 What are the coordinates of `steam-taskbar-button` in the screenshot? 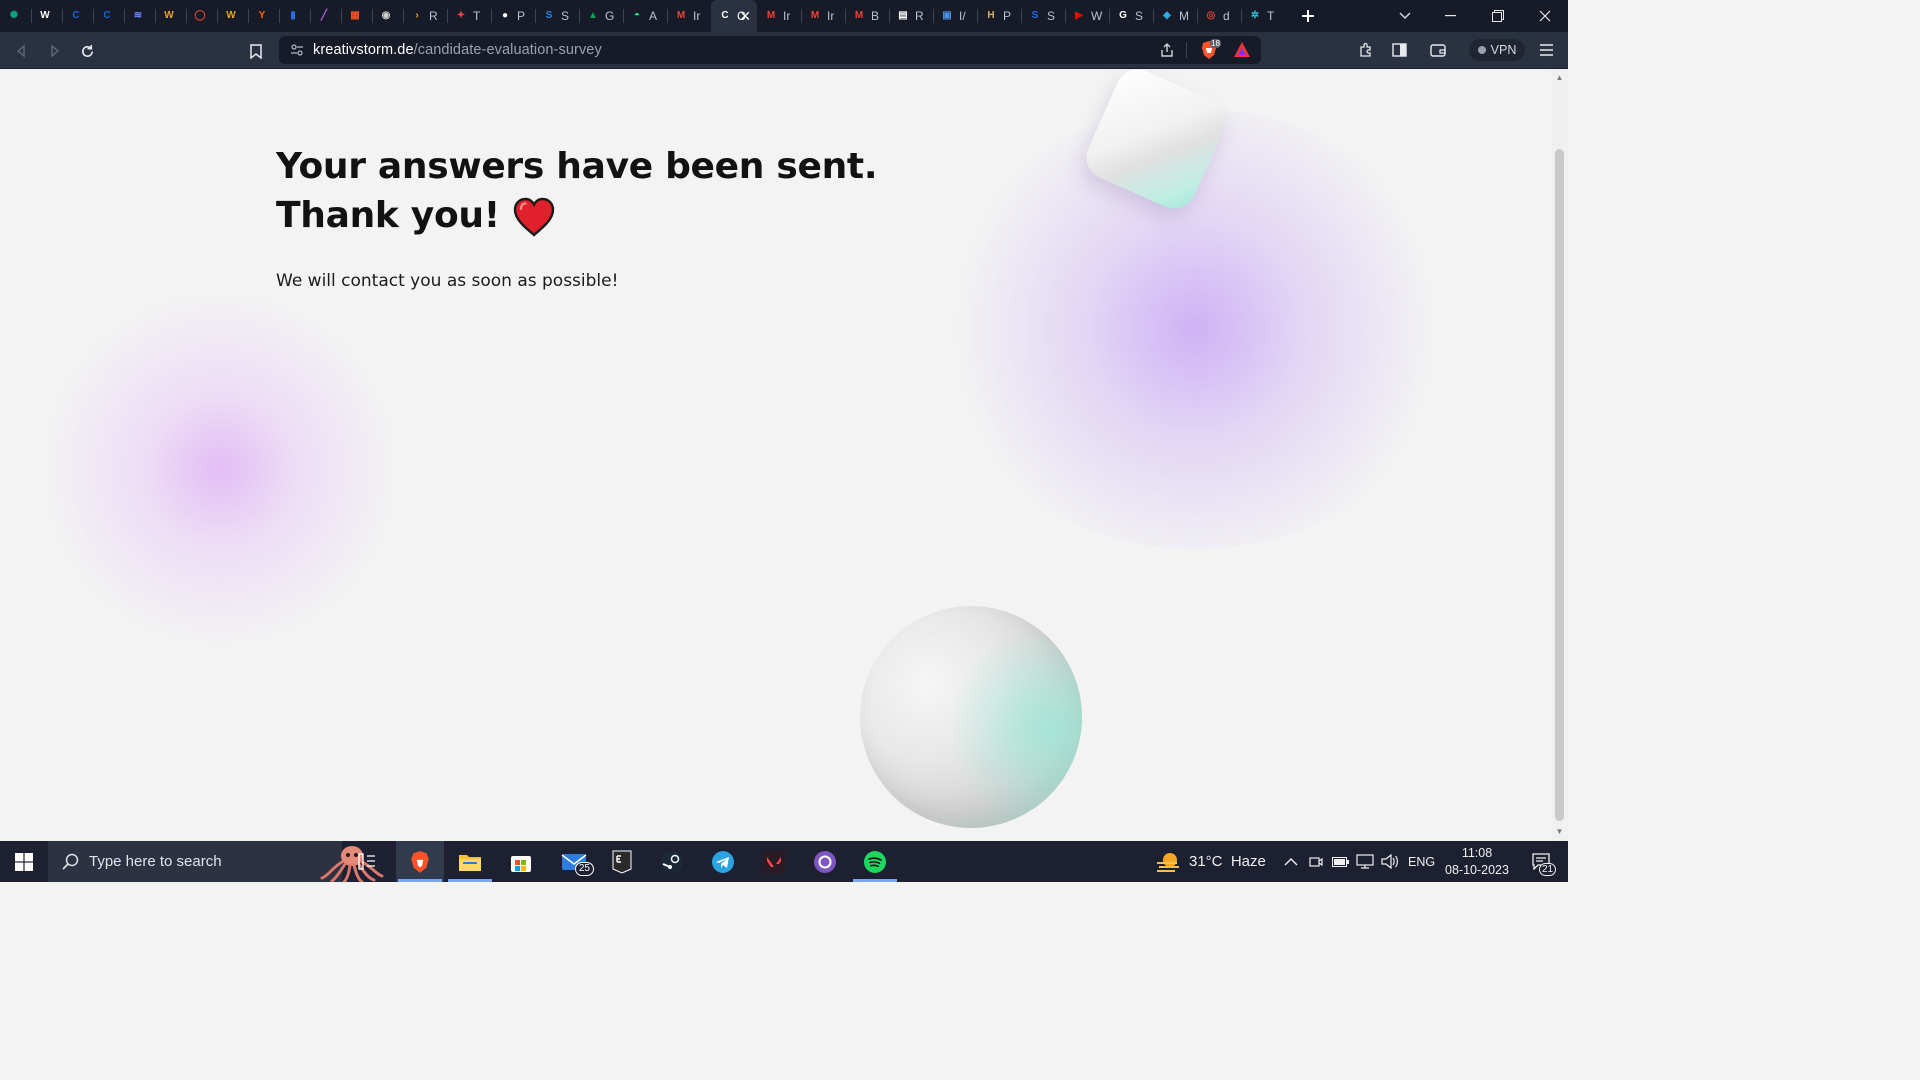 It's located at (672, 861).